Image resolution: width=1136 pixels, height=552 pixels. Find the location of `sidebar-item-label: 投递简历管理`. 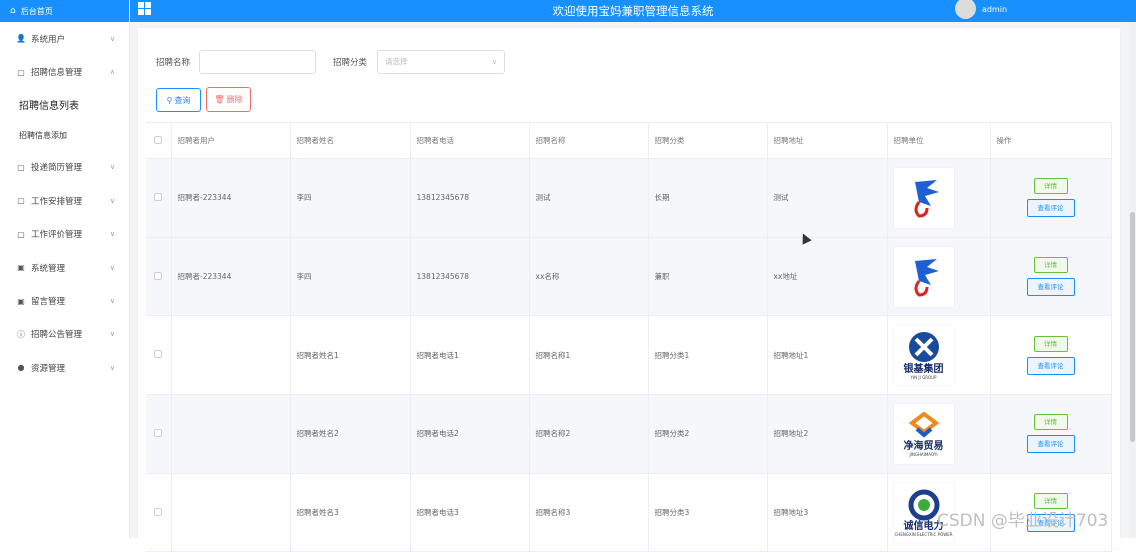

sidebar-item-label: 投递简历管理 is located at coordinates (57, 168).